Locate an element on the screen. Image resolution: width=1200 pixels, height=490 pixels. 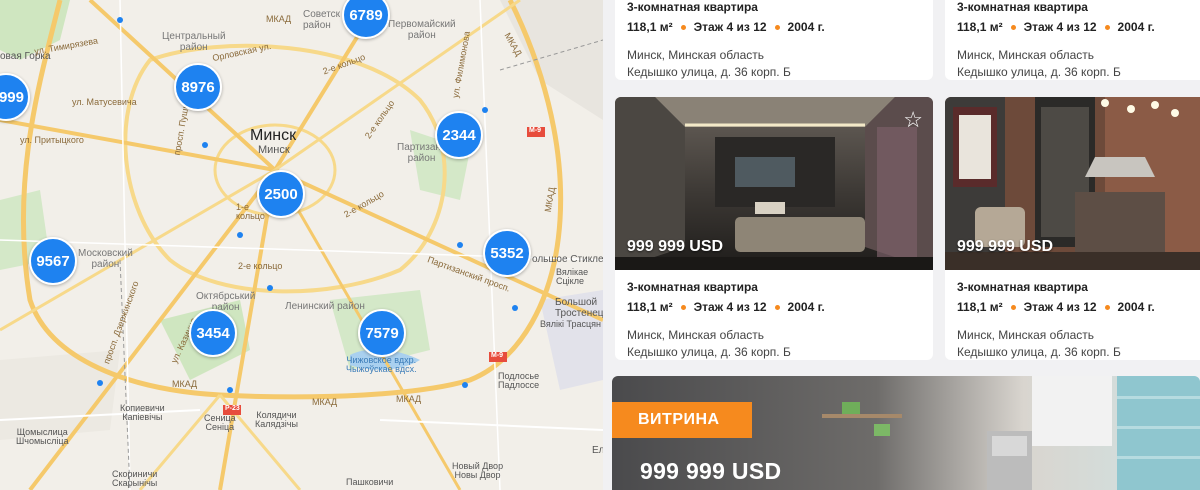
place-label-kopievichi: Копиевичи Капіевічы is located at coordinates (142, 413).